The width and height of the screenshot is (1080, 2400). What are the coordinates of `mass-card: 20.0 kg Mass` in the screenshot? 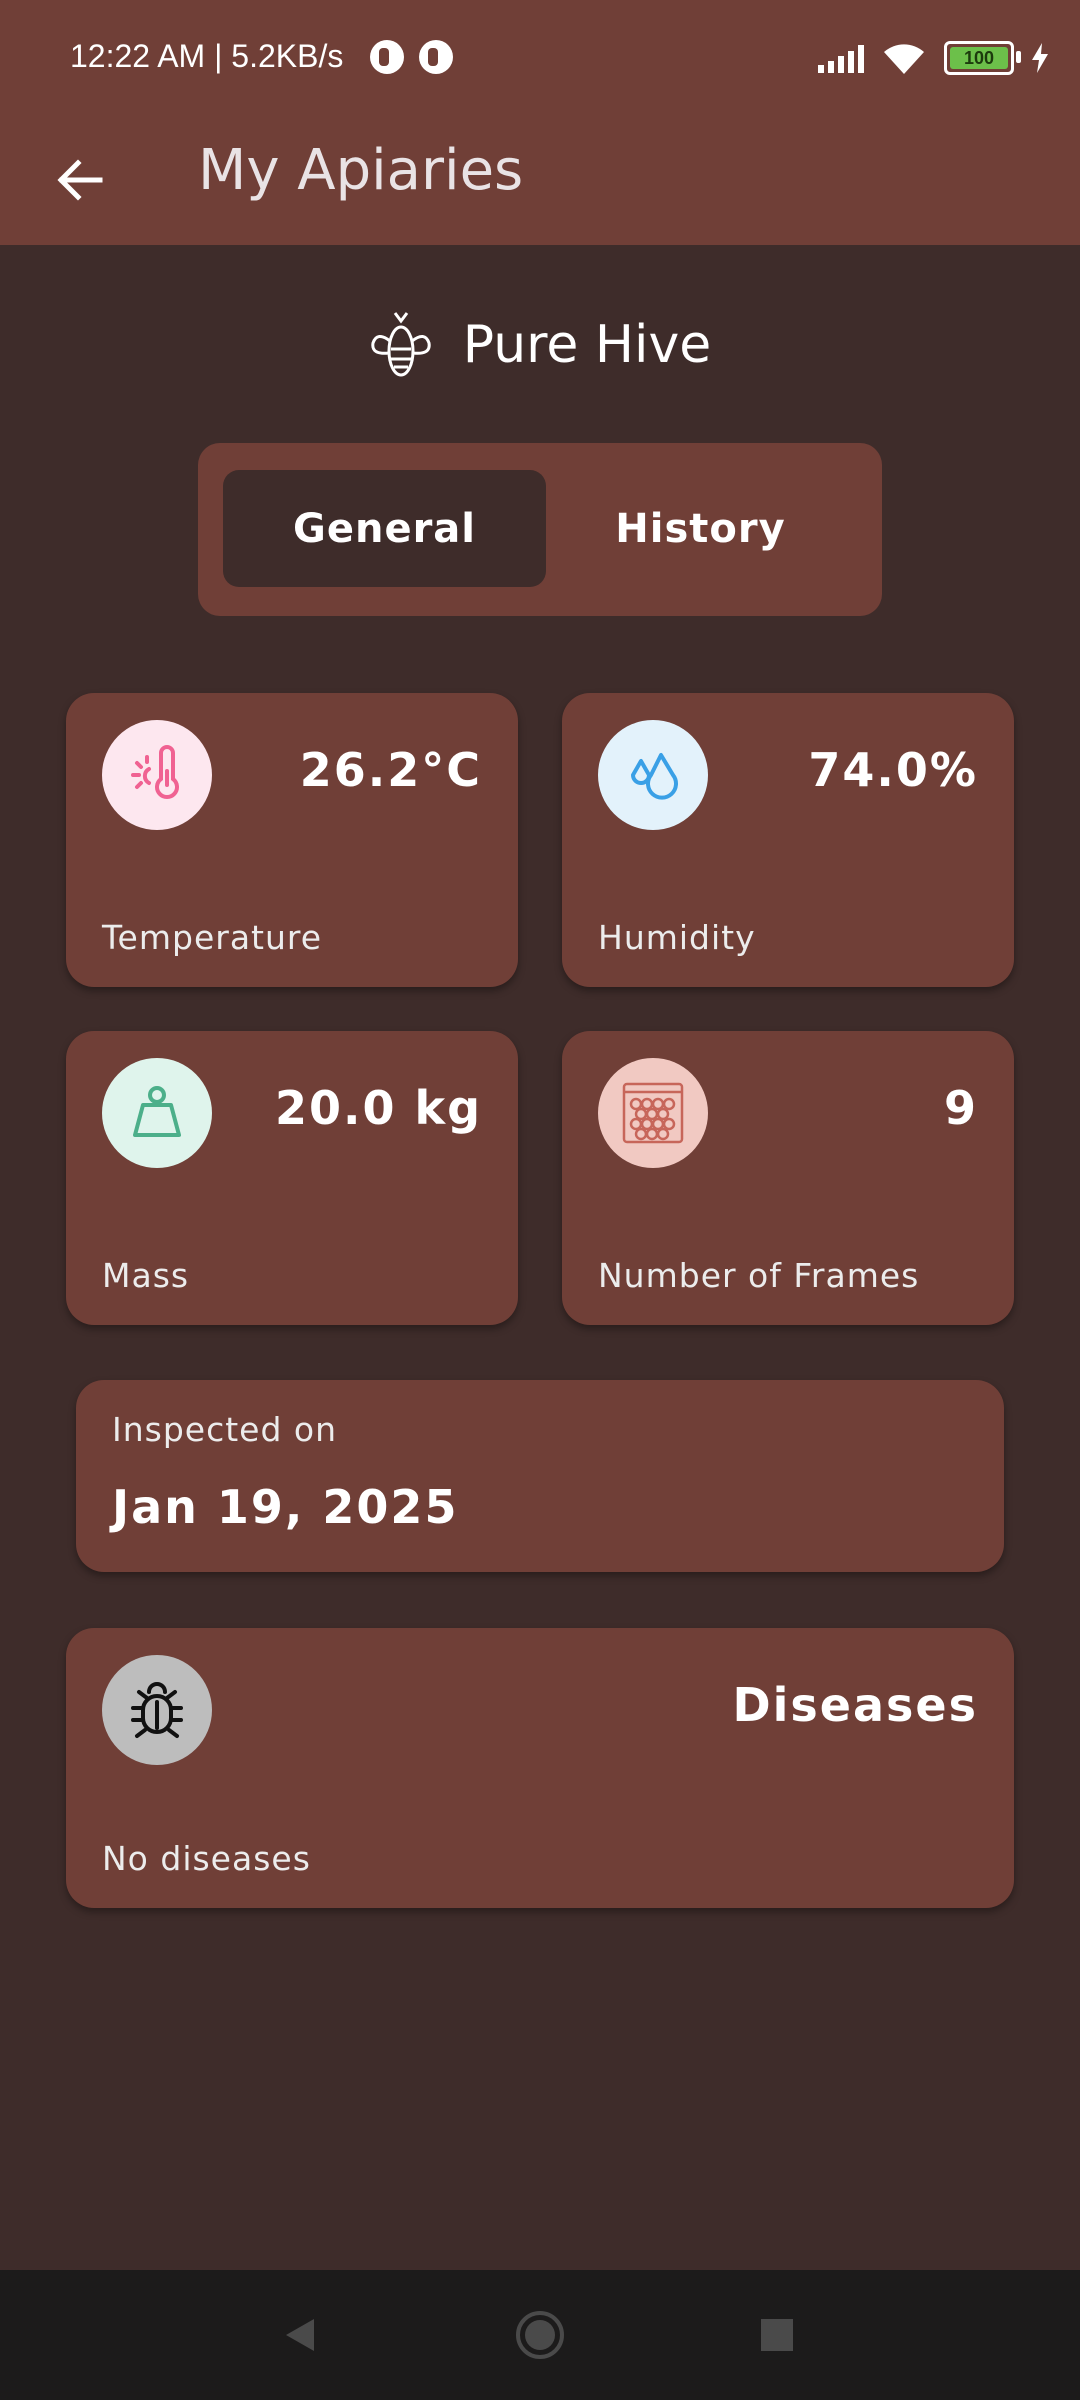 It's located at (292, 1178).